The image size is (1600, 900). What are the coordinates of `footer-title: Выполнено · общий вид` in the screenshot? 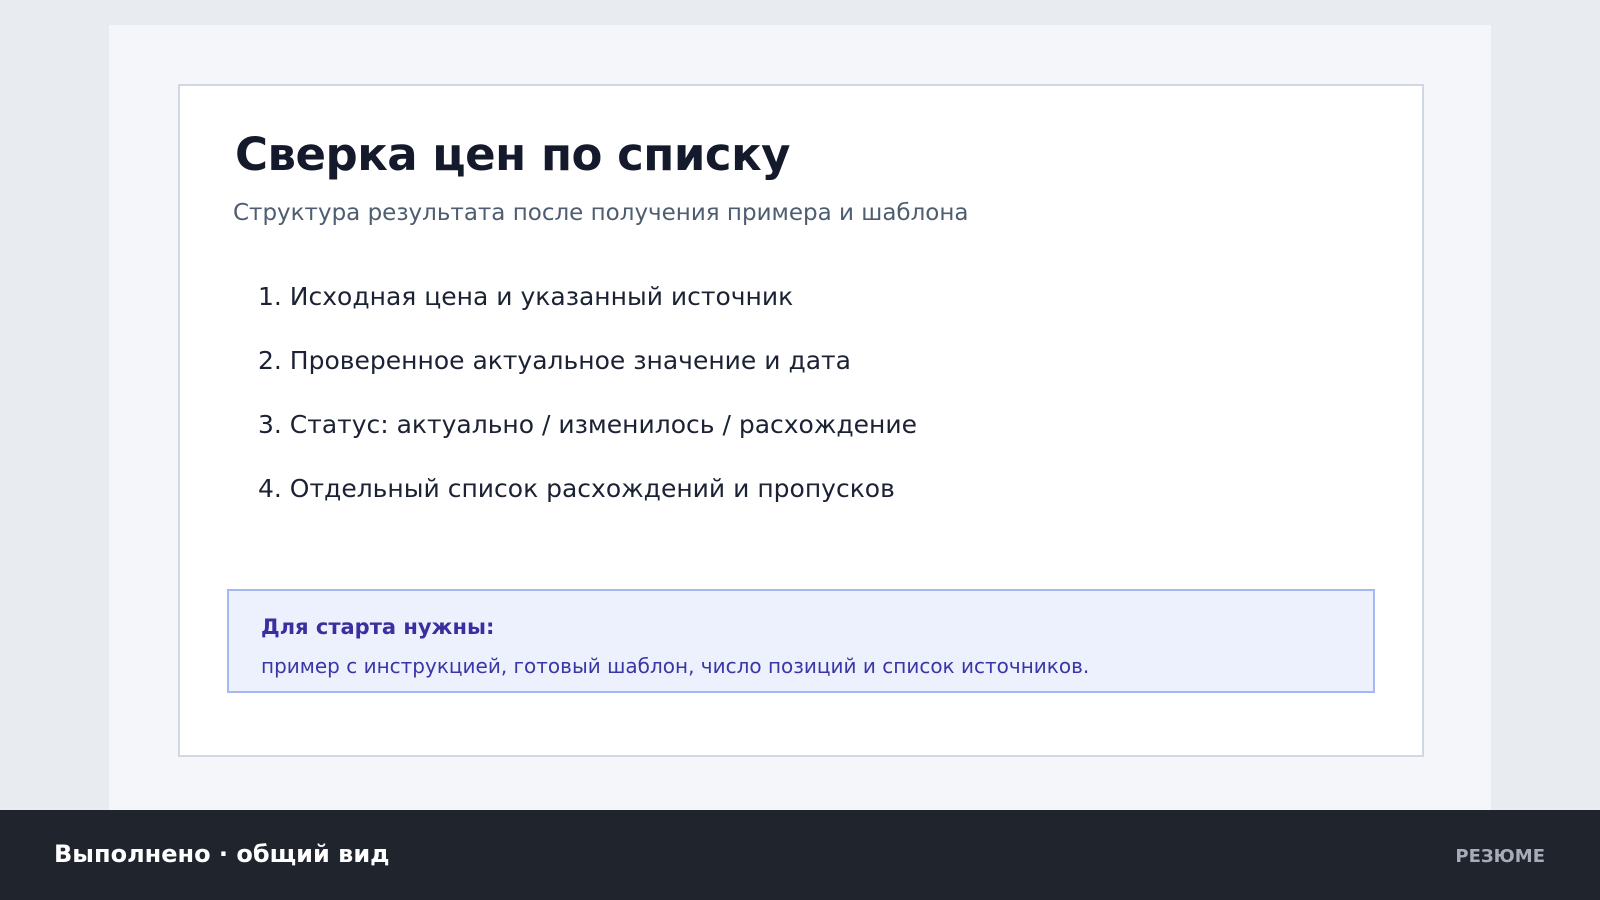 It's located at (222, 854).